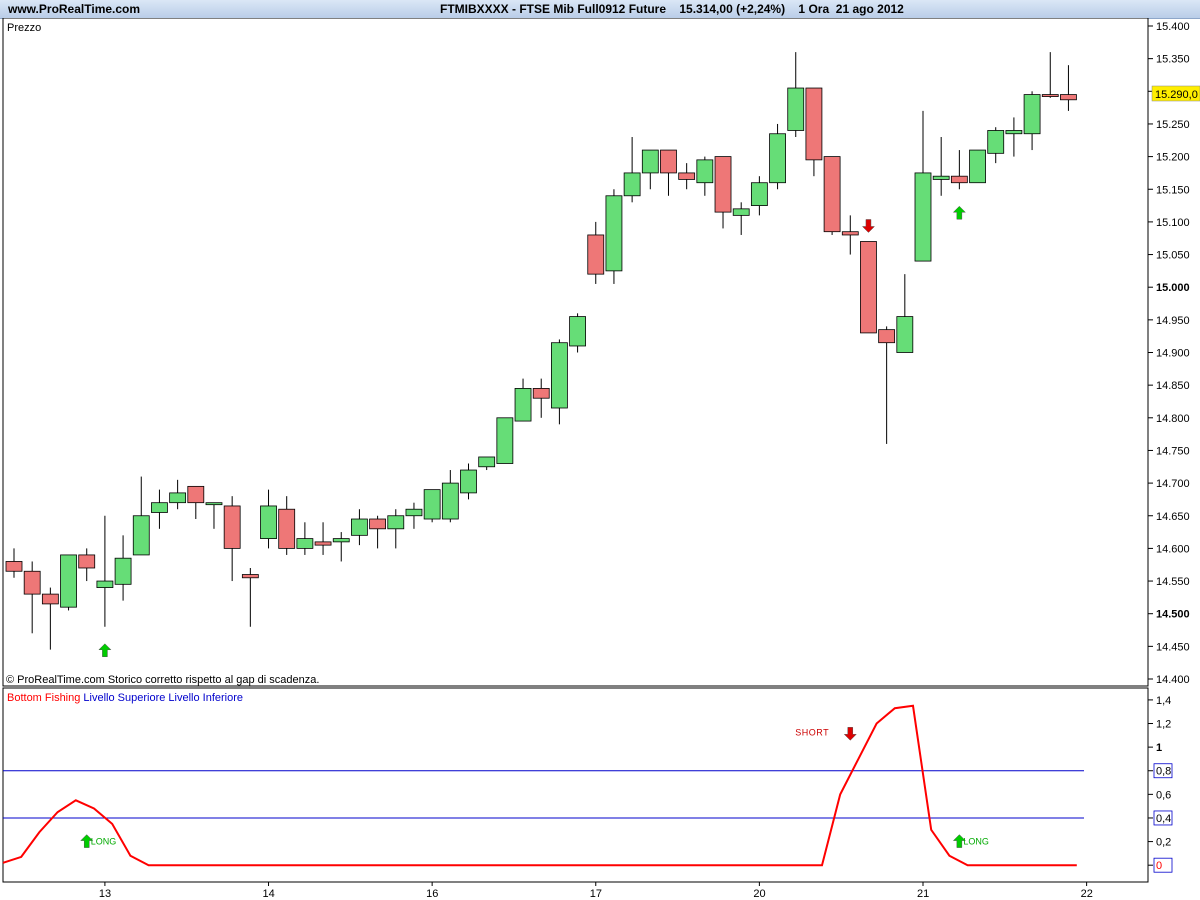 This screenshot has width=1200, height=900. What do you see at coordinates (1173, 680) in the screenshot?
I see `price-tick-label: 14.400` at bounding box center [1173, 680].